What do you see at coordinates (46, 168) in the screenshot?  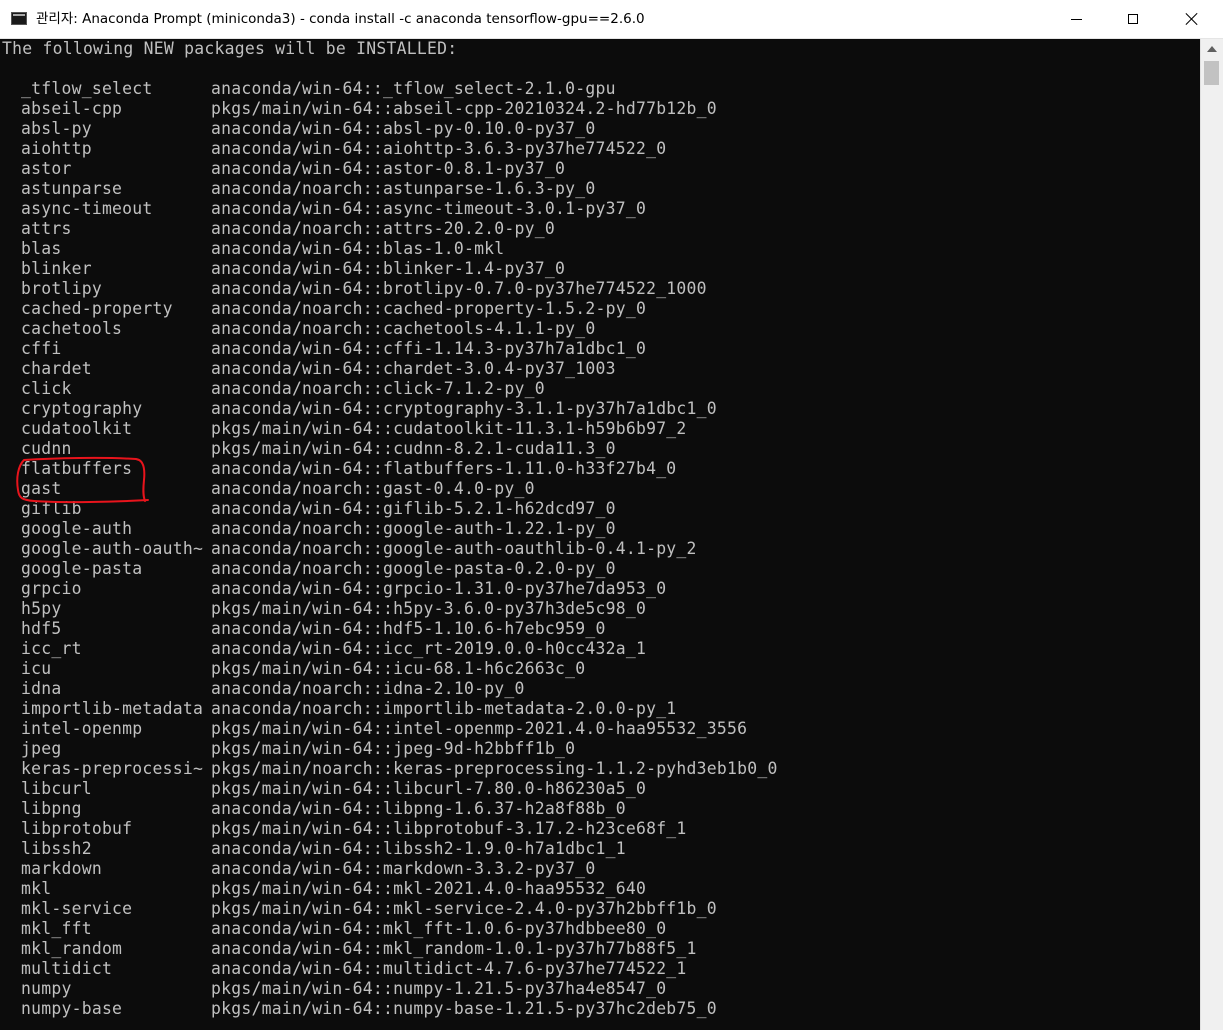 I see `package-name: astor` at bounding box center [46, 168].